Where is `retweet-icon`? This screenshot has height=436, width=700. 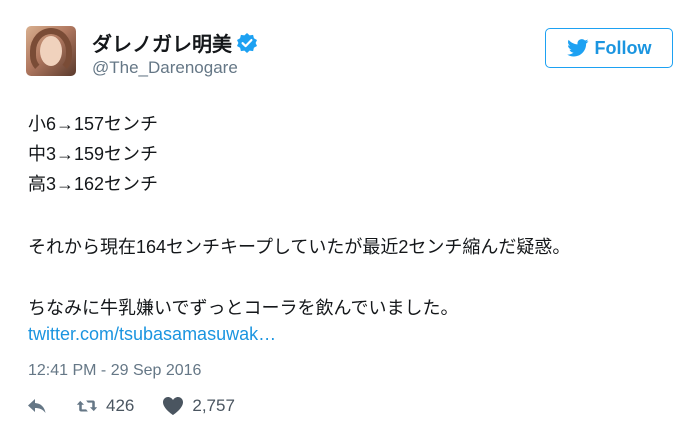 retweet-icon is located at coordinates (87, 406).